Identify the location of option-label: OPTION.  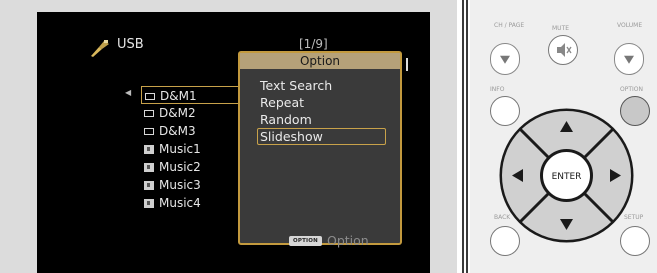
(631, 89).